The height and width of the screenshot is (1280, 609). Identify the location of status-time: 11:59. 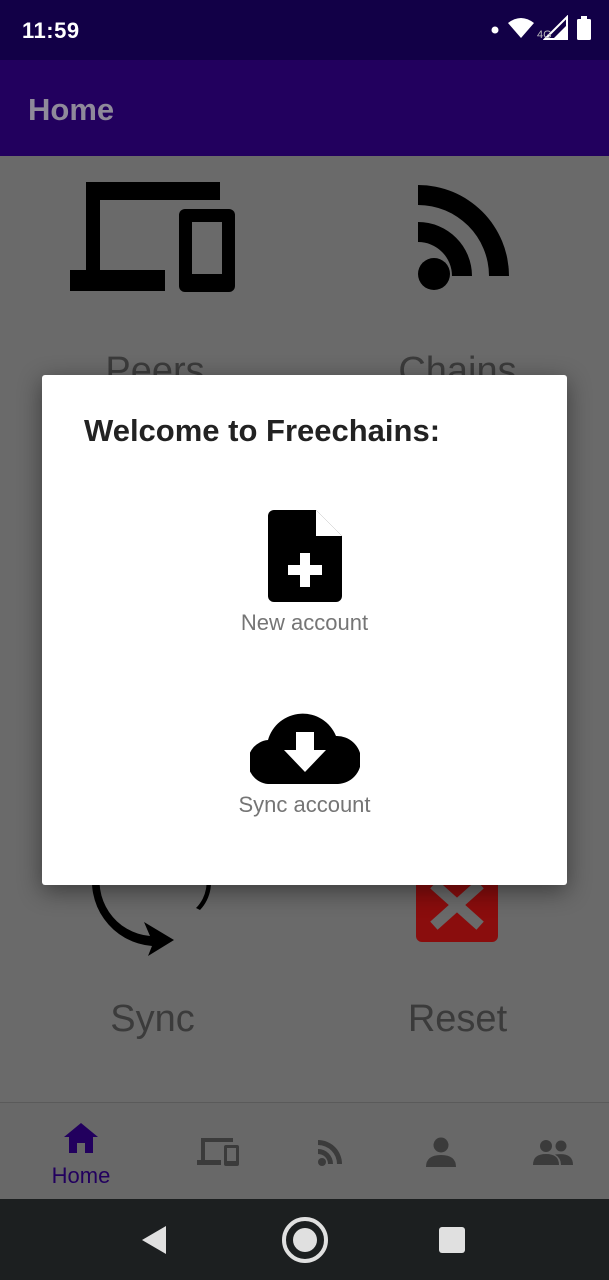
(51, 30).